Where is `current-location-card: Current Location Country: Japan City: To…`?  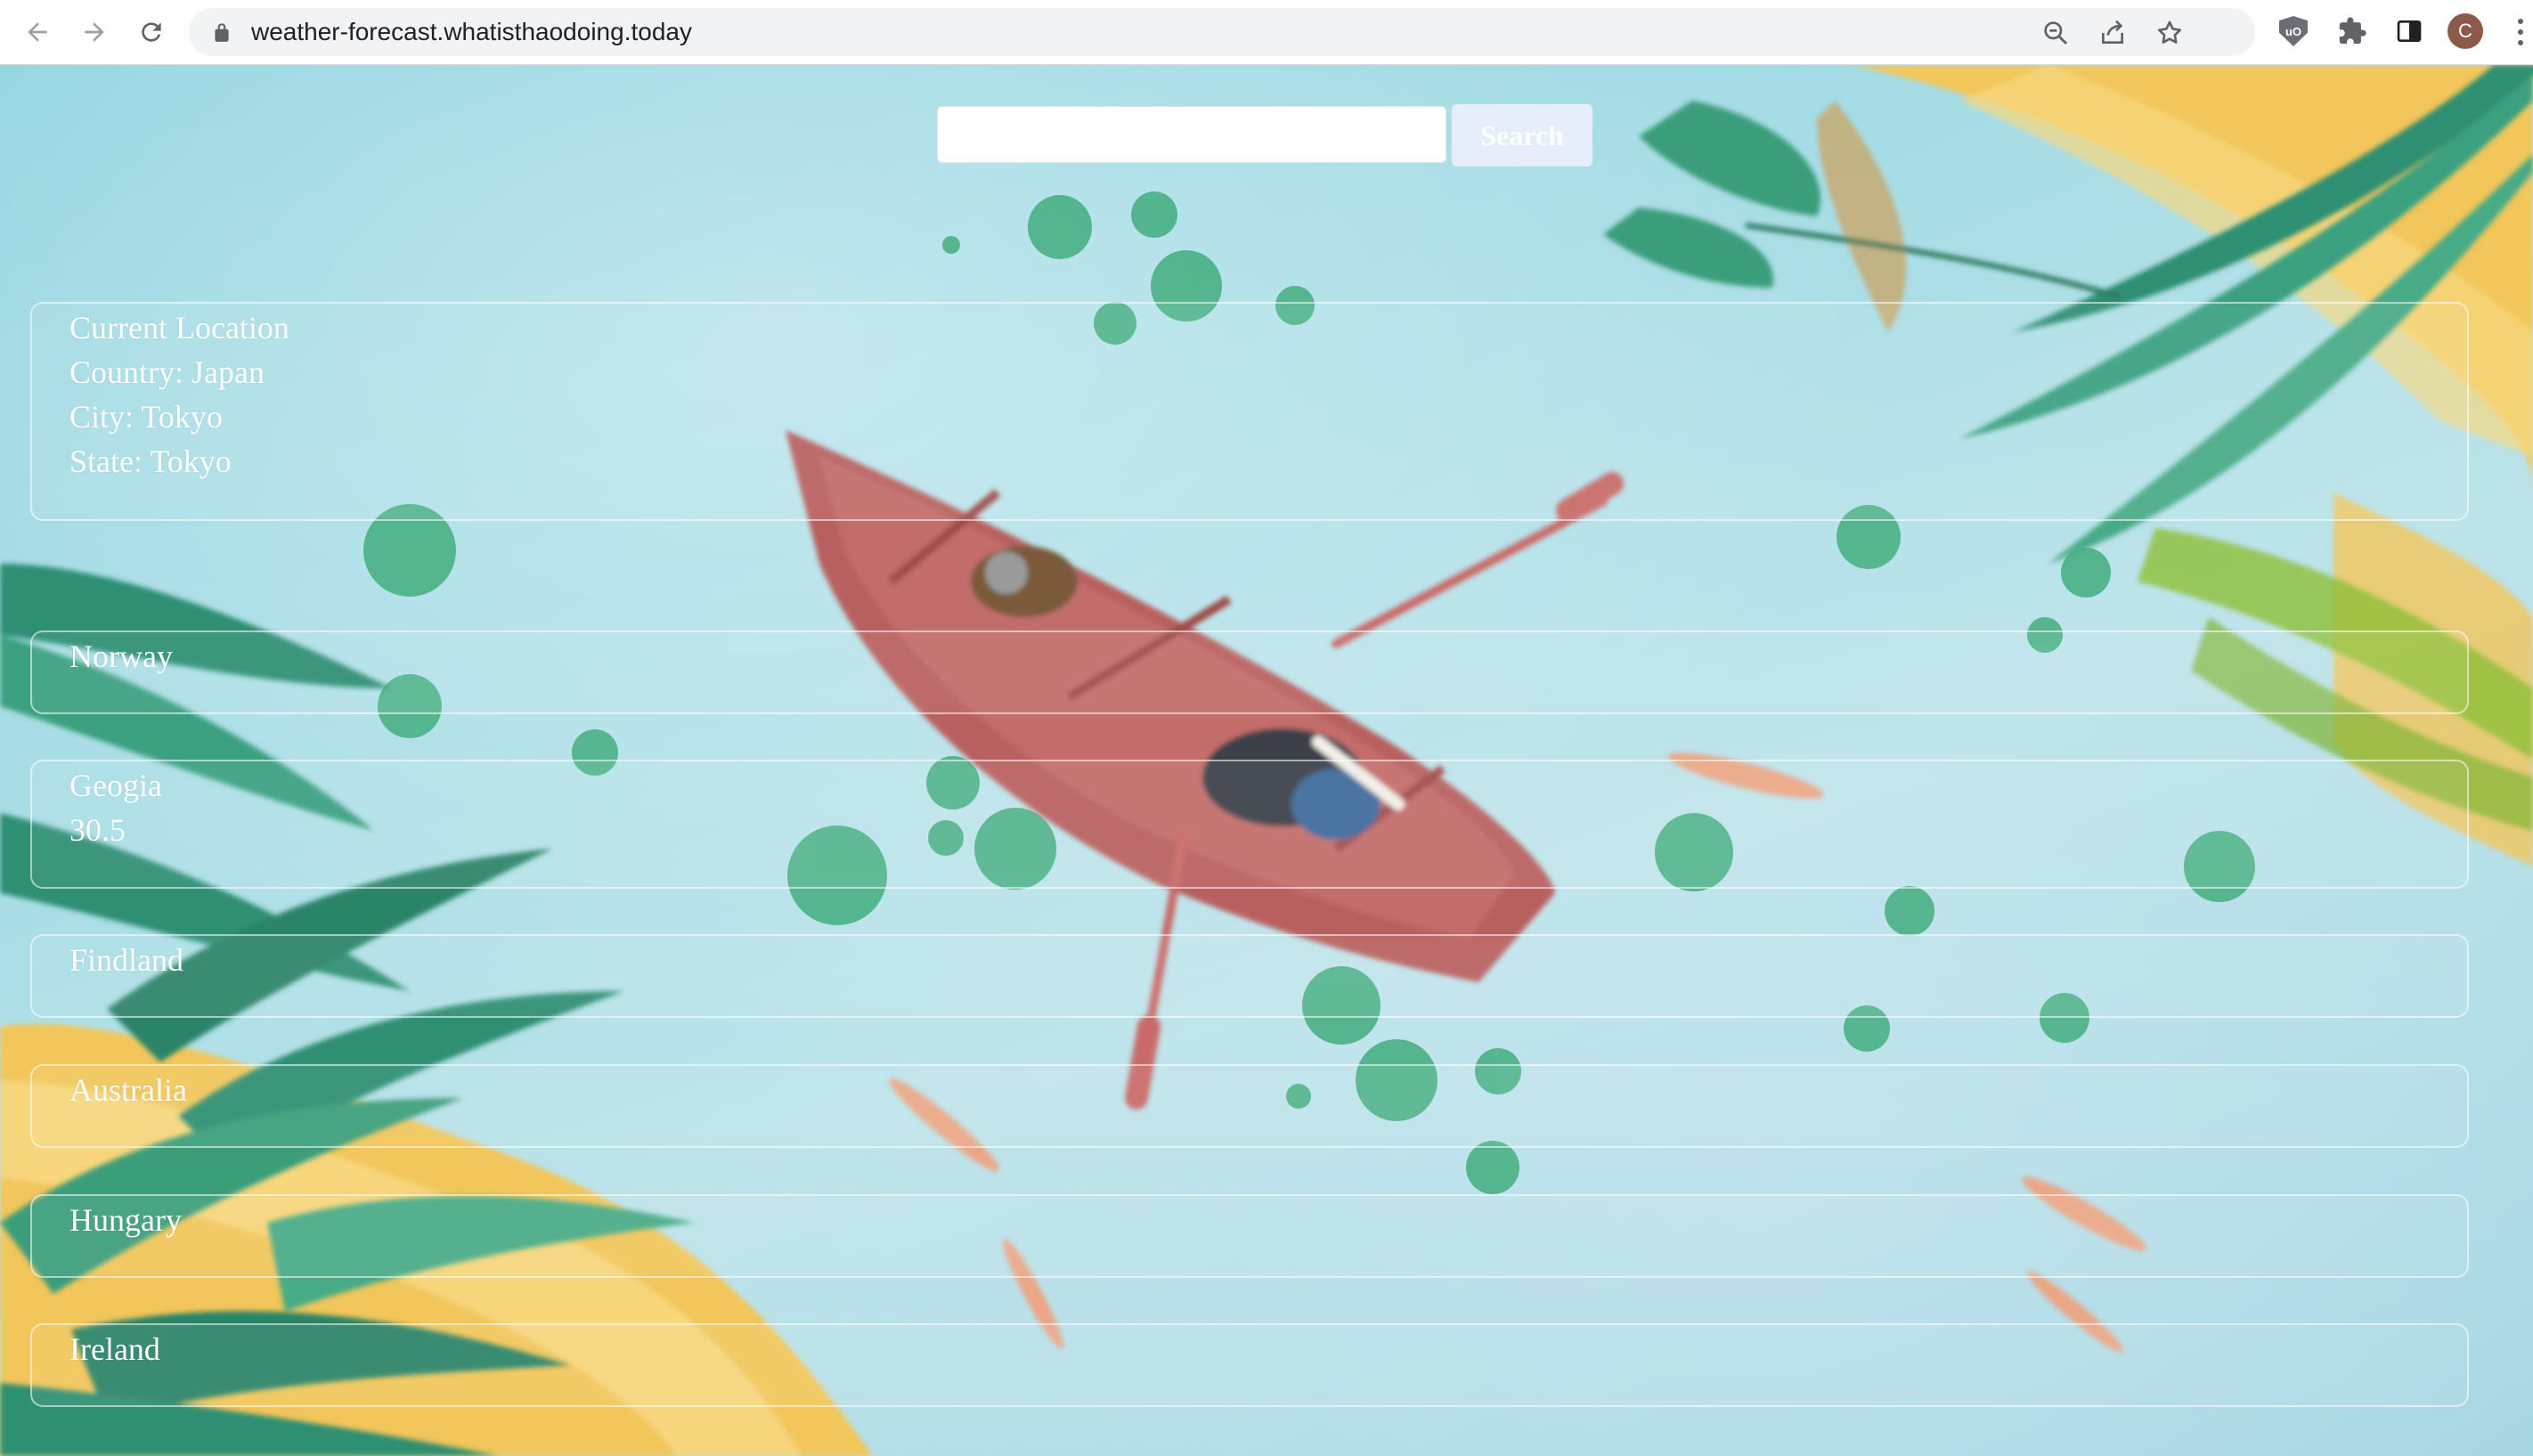
current-location-card: Current Location Country: Japan City: To… is located at coordinates (1249, 411).